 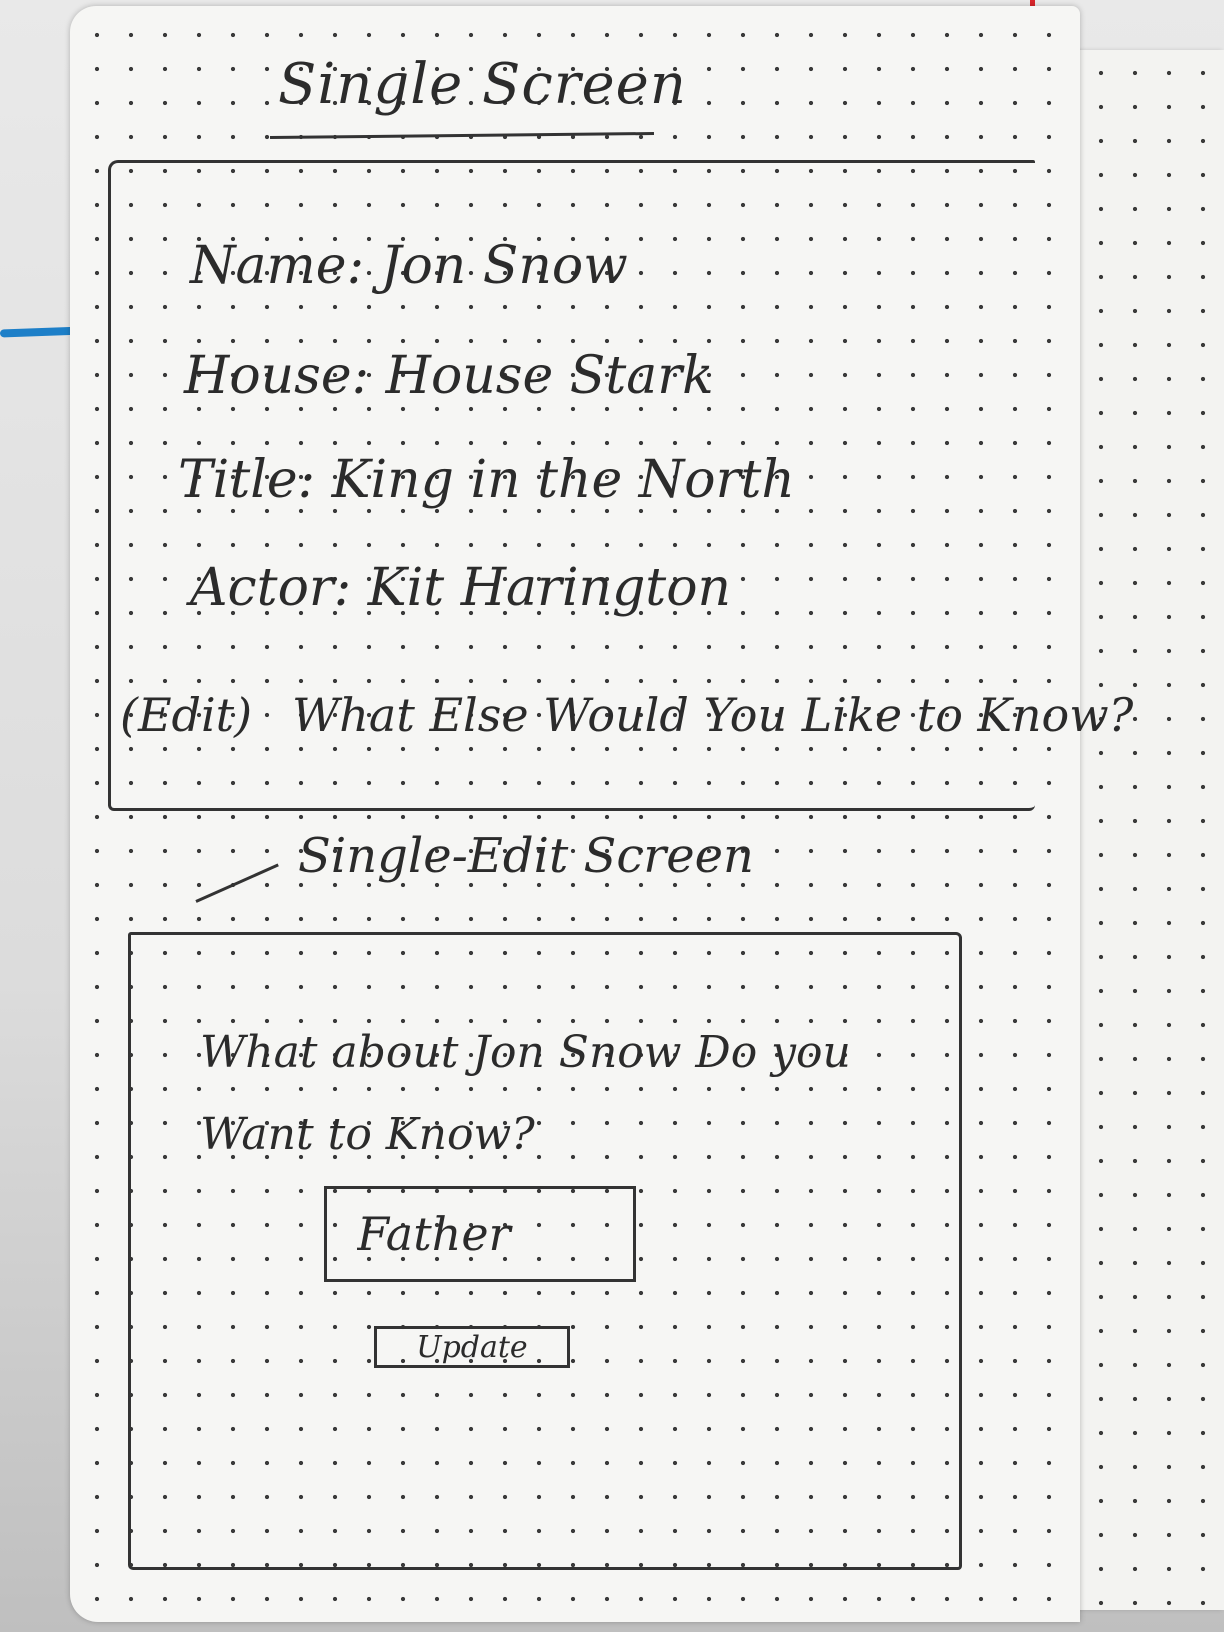 What do you see at coordinates (367, 1134) in the screenshot?
I see `question-text-line-2: Want to Know?` at bounding box center [367, 1134].